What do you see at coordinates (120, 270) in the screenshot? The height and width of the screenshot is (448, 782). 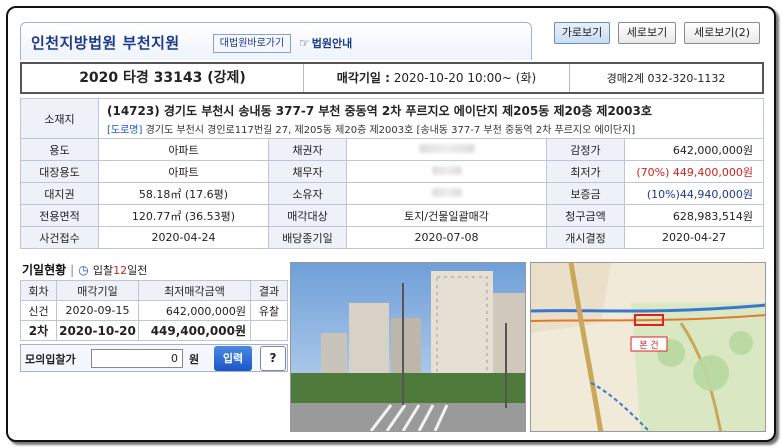 I see `days-left: 입찰12일전` at bounding box center [120, 270].